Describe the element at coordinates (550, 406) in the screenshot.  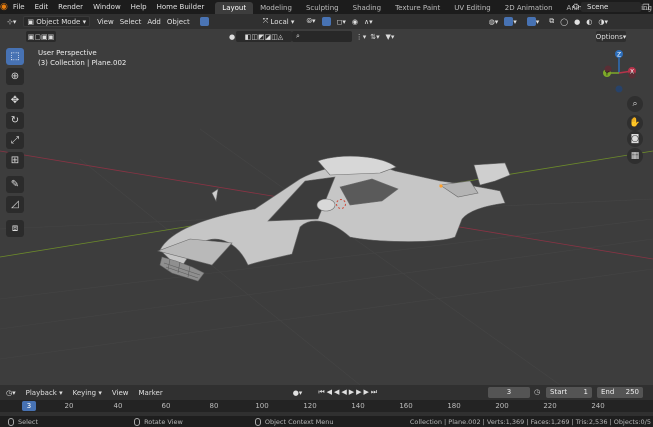
I see `ruler-tick: 220` at that location.